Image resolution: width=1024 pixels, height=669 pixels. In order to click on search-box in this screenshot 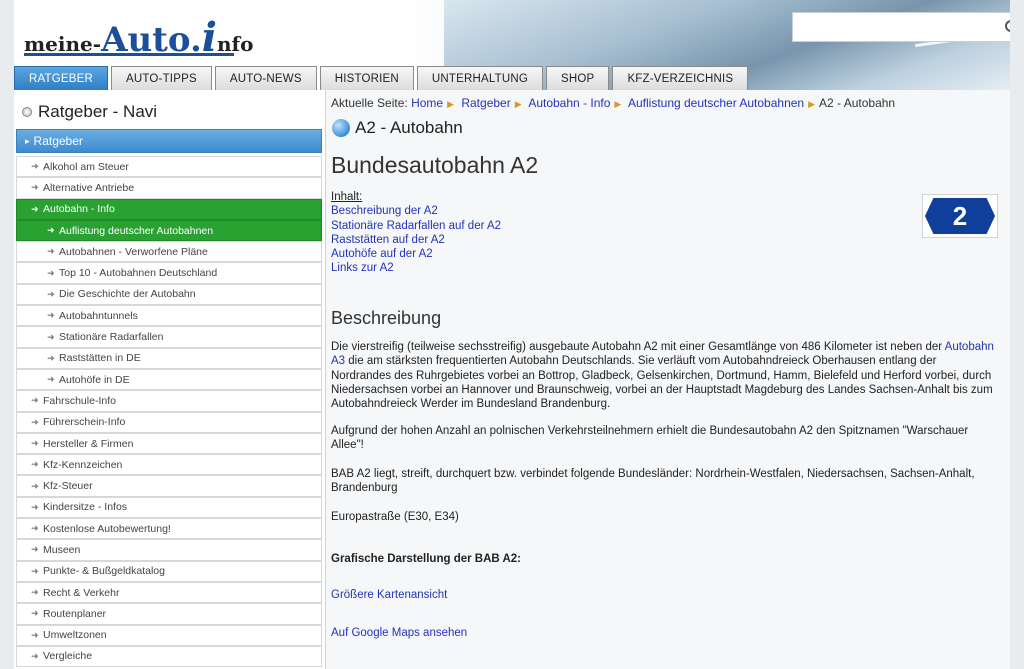, I will do `click(901, 27)`.